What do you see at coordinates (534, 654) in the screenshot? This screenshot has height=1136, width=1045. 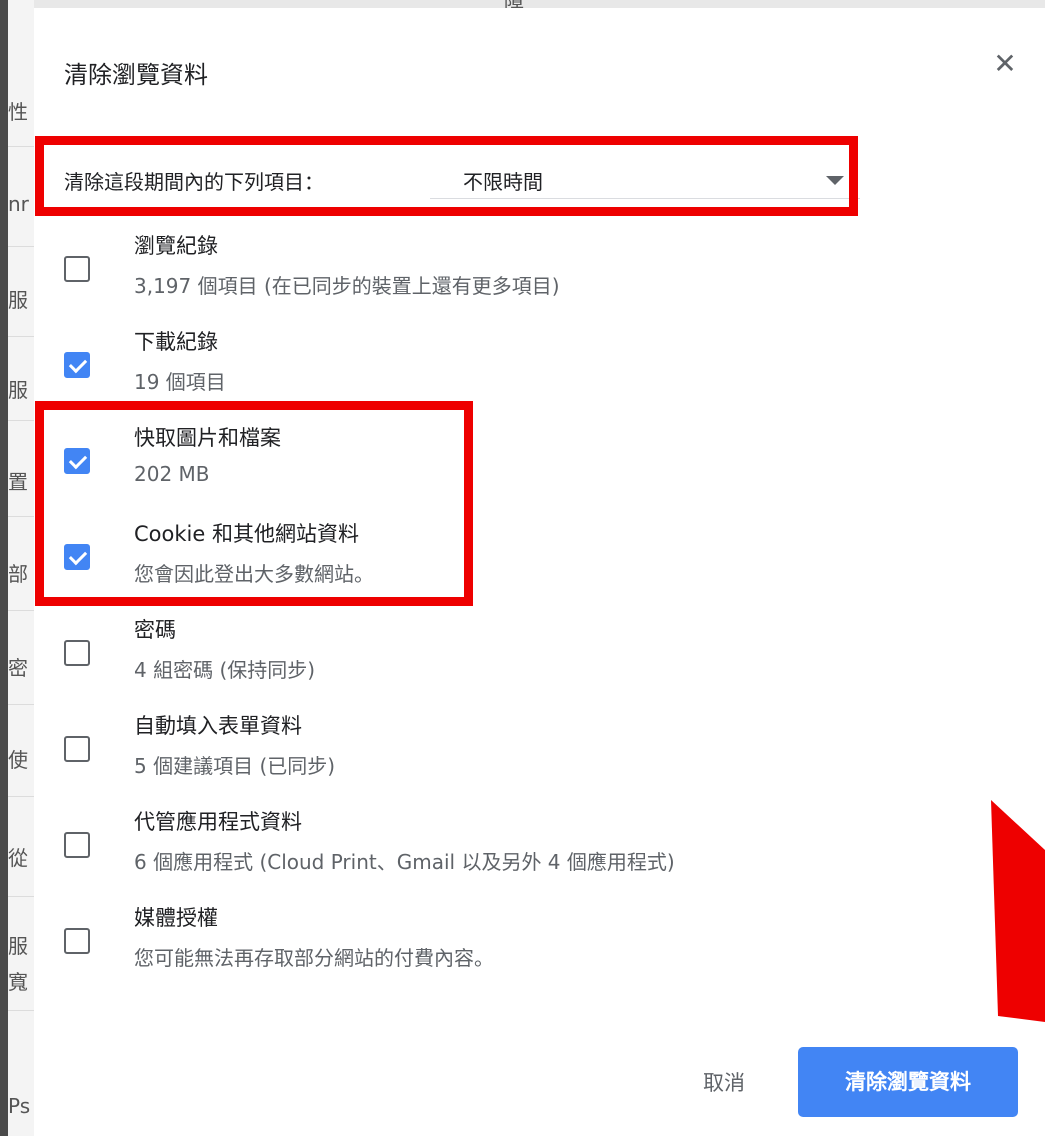 I see `option-passwords: 密碼 4 組密碼 (保持同步)` at bounding box center [534, 654].